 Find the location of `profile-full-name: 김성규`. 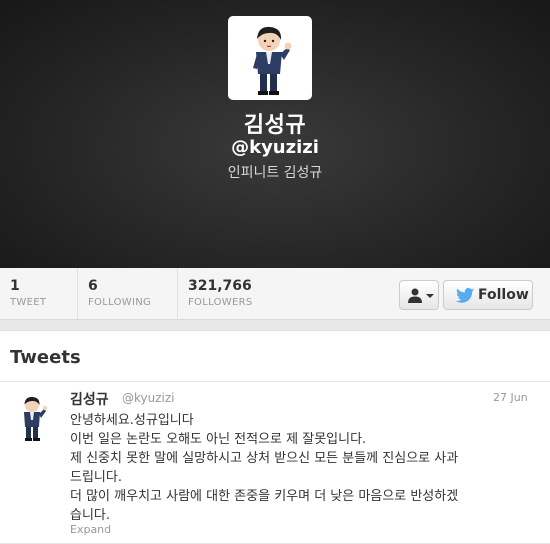

profile-full-name: 김성규 is located at coordinates (275, 125).